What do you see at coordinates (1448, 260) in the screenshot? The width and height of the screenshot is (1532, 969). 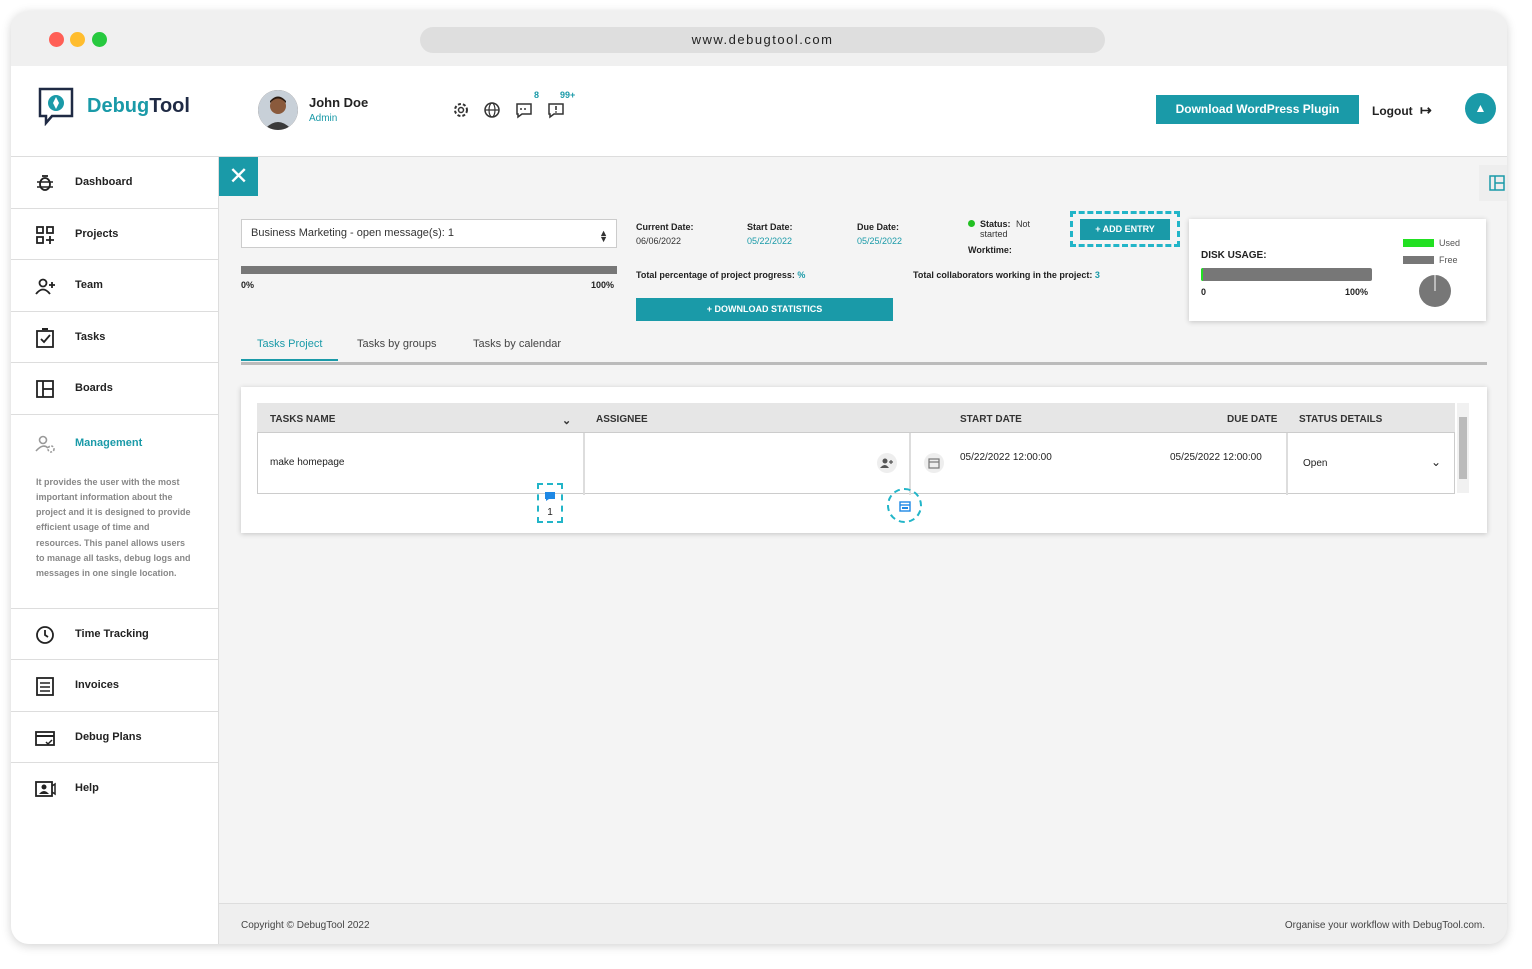 I see `legend-free-label: Free` at bounding box center [1448, 260].